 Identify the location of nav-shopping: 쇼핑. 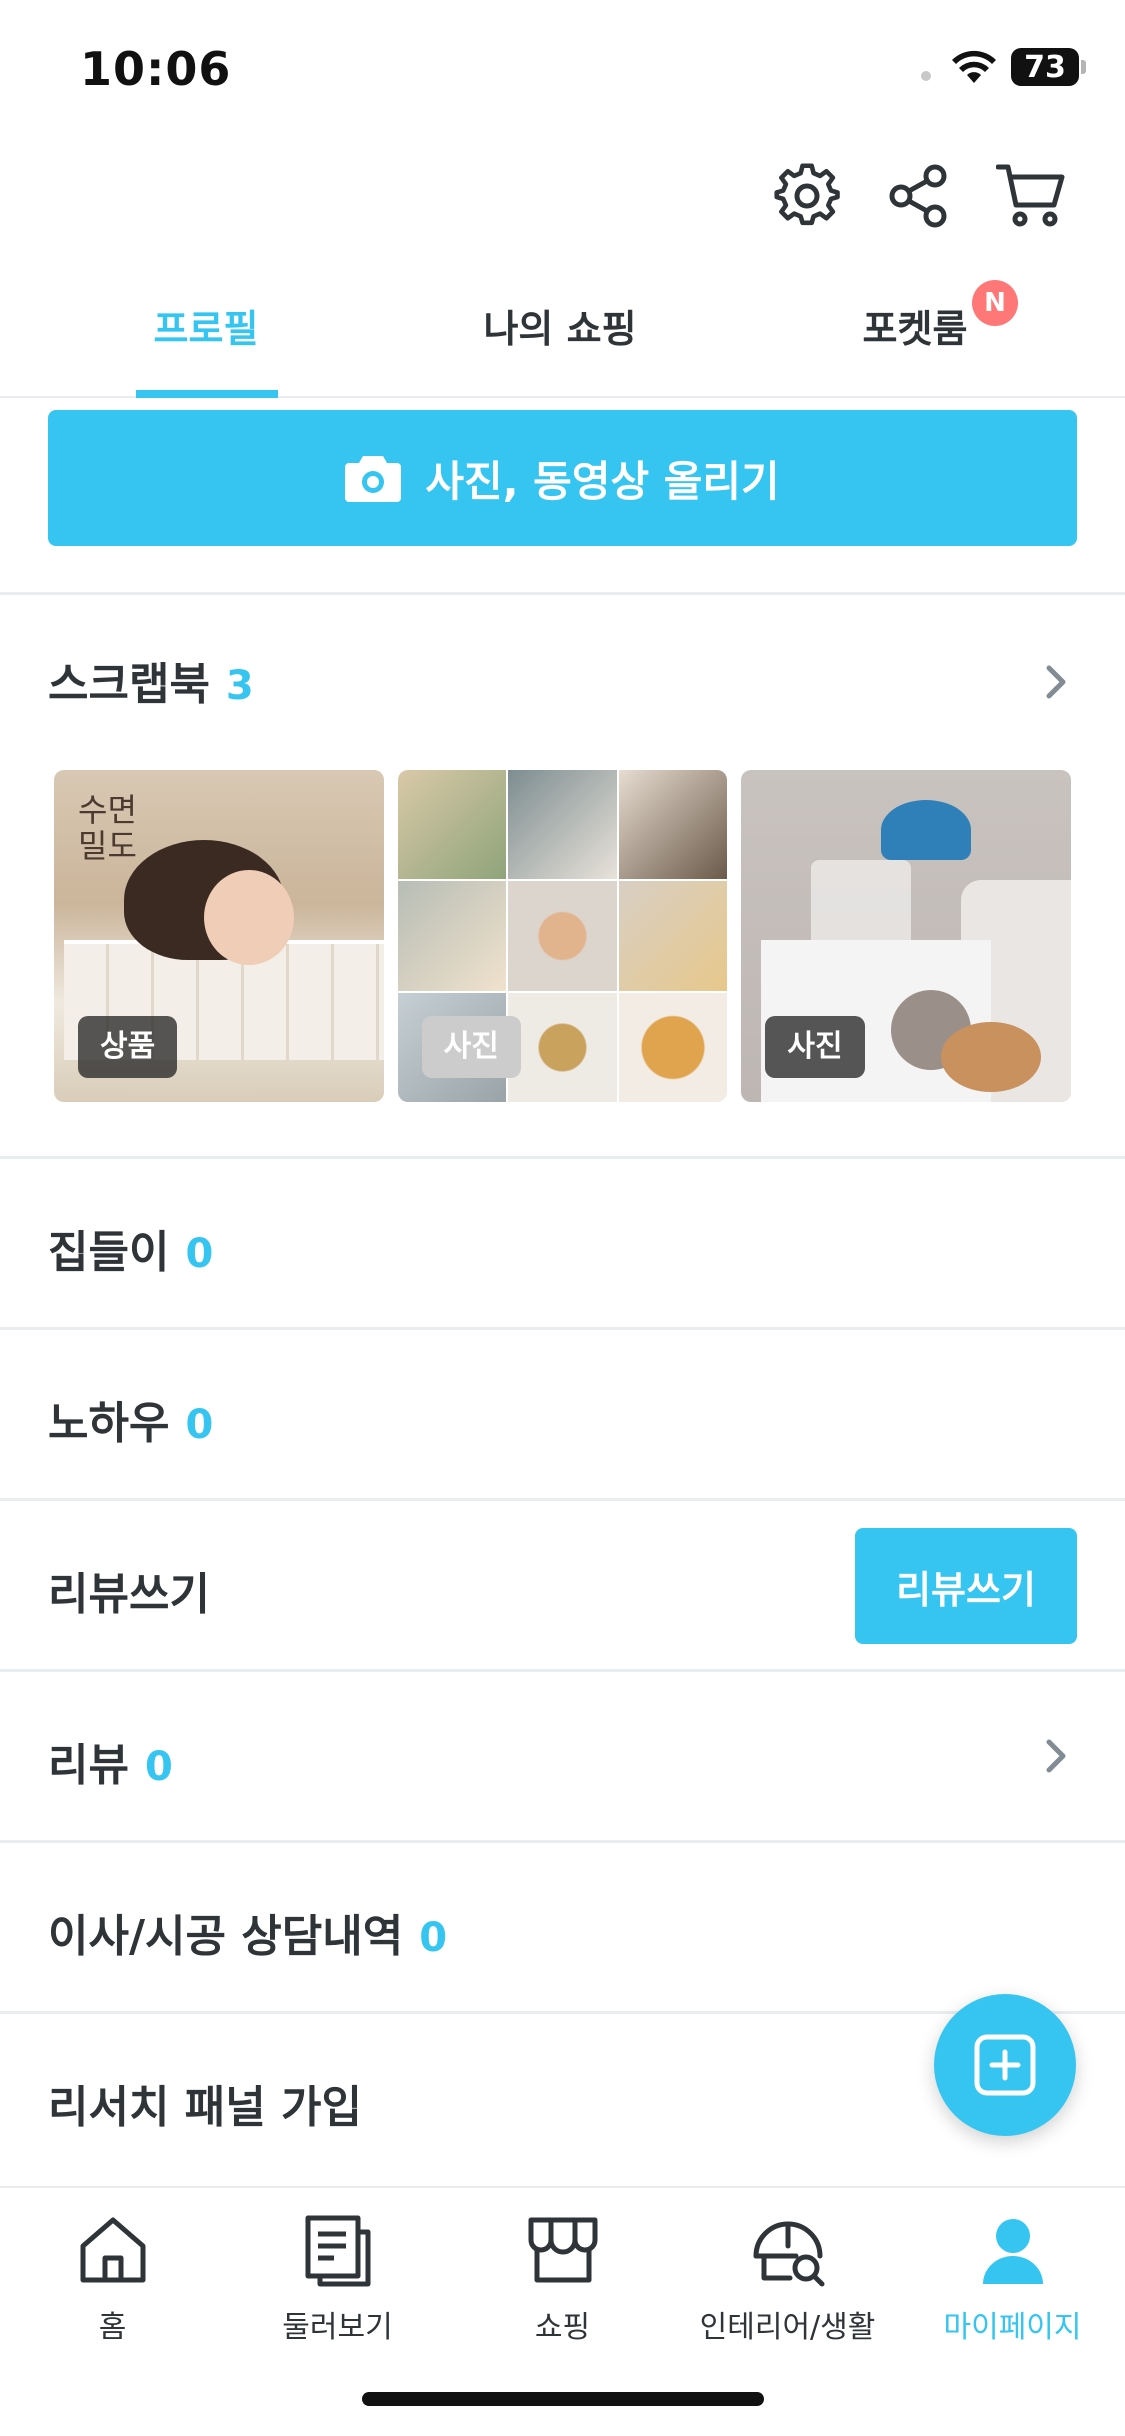
(562, 2279).